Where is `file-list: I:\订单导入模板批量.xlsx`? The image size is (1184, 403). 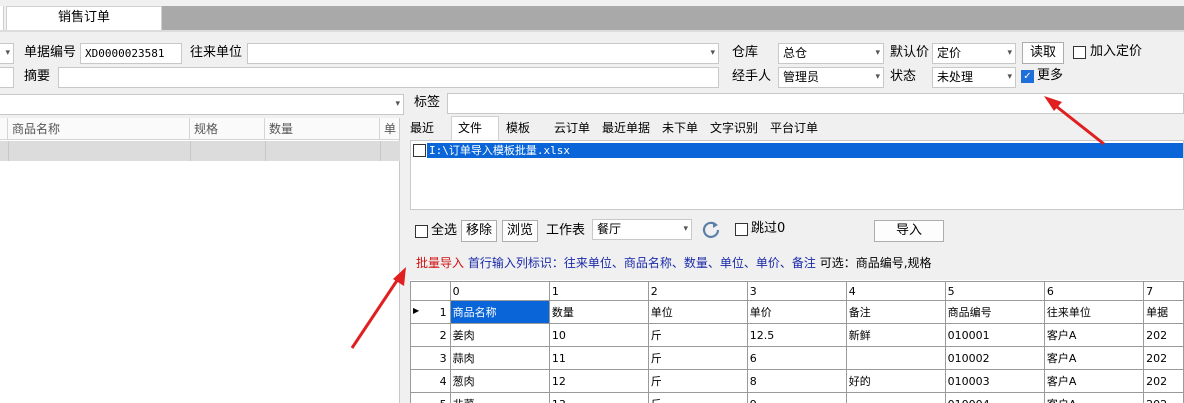 file-list: I:\订单导入模板批量.xlsx is located at coordinates (797, 175).